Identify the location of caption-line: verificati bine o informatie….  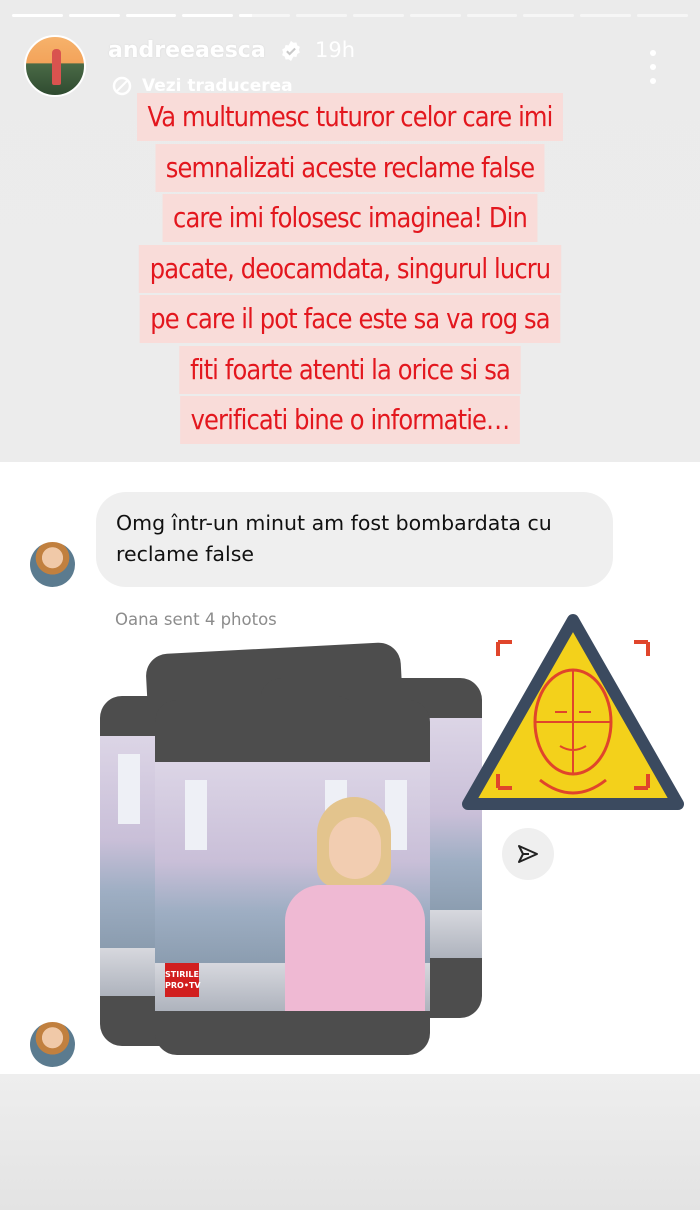
(350, 420).